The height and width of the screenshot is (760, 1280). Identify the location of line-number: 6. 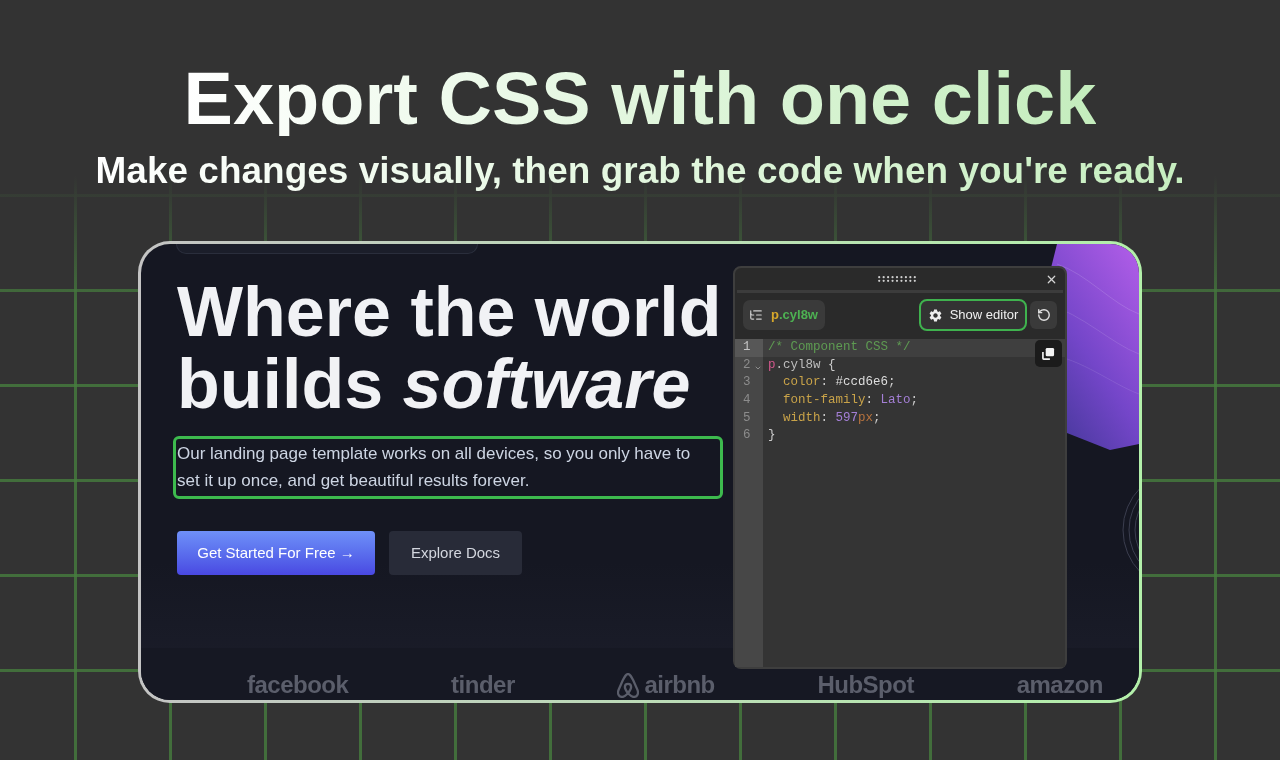
(747, 436).